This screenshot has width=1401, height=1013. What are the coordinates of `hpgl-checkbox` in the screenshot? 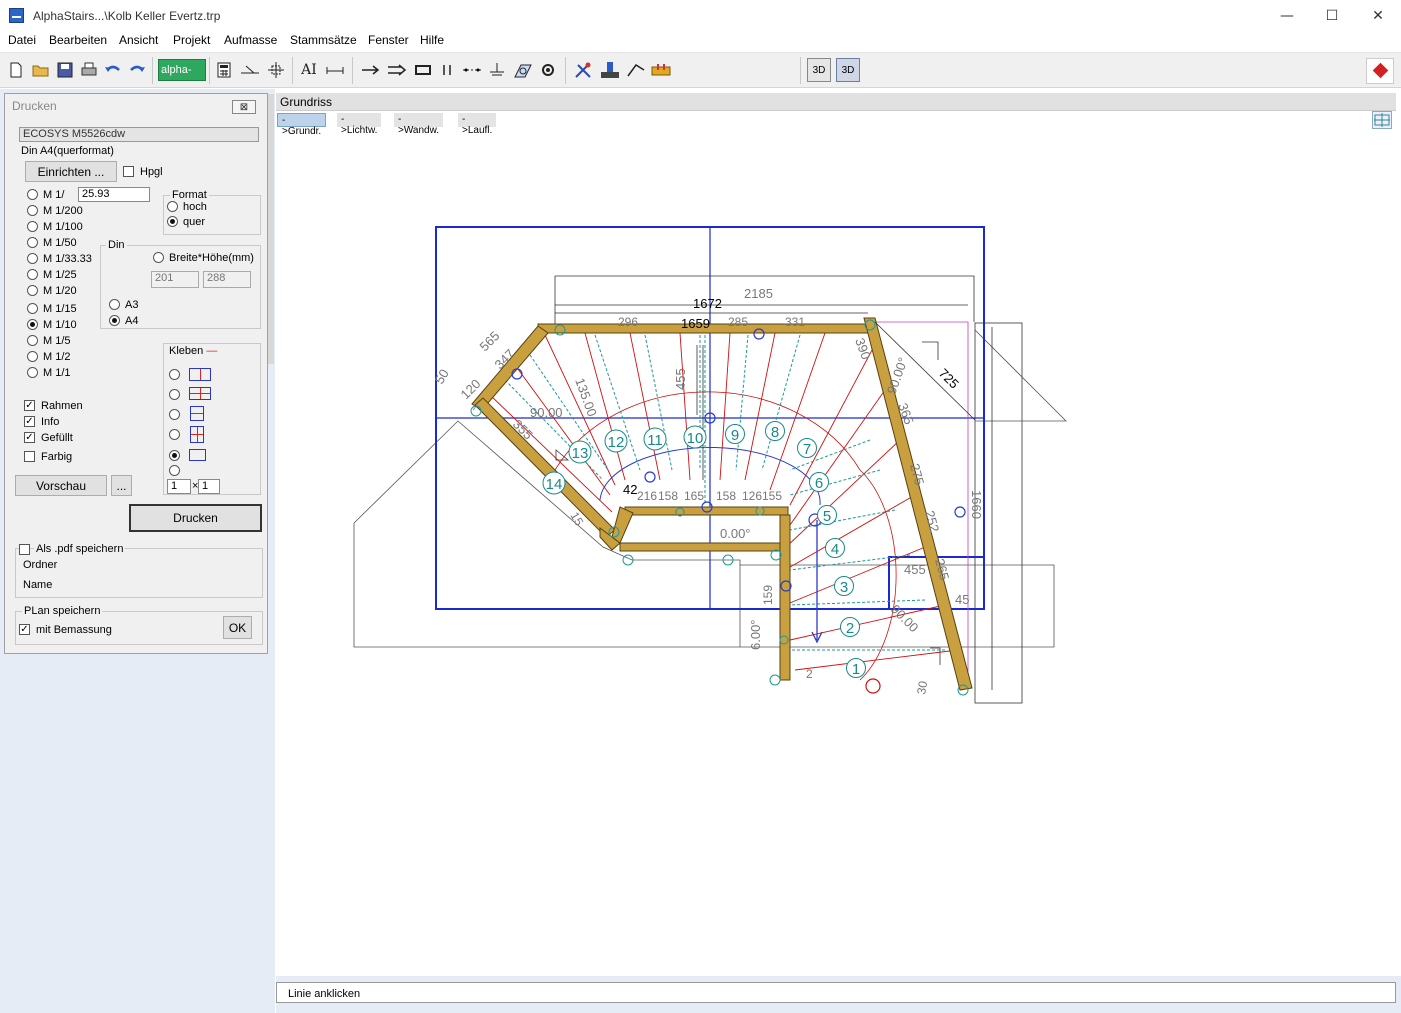 It's located at (128, 171).